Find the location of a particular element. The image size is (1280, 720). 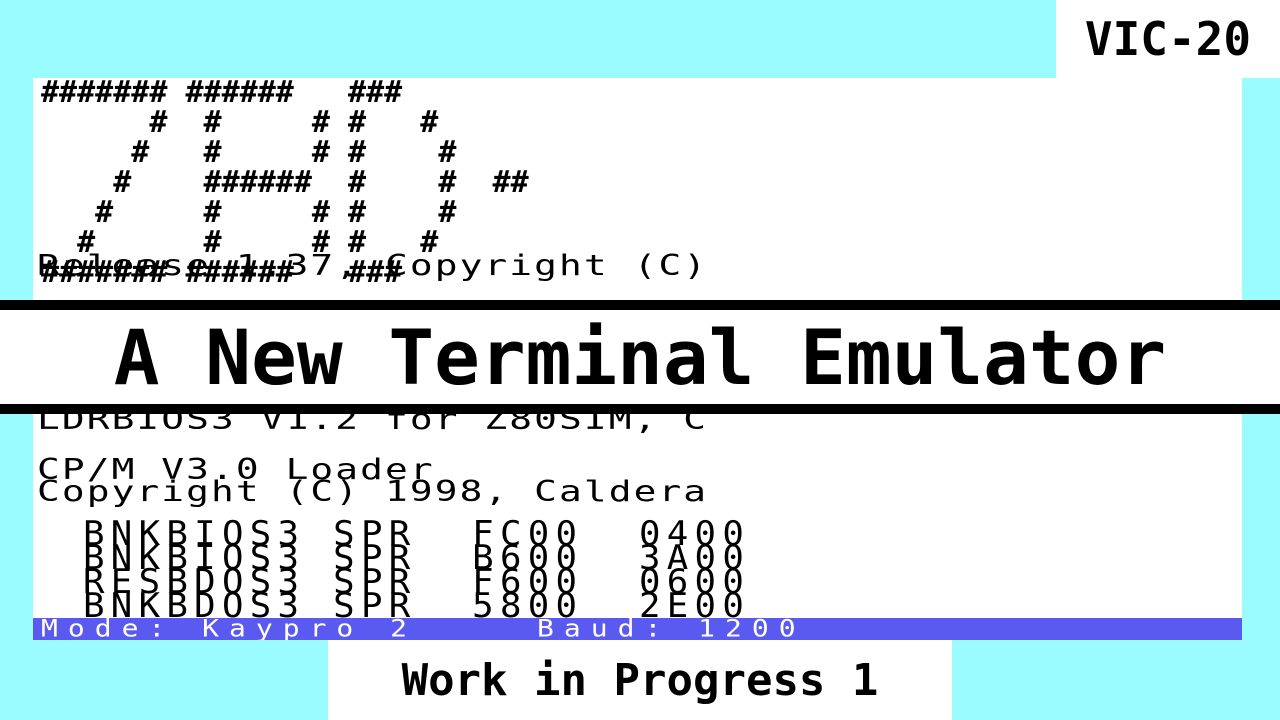

subtitle: Work in Progress 1 is located at coordinates (640, 680).